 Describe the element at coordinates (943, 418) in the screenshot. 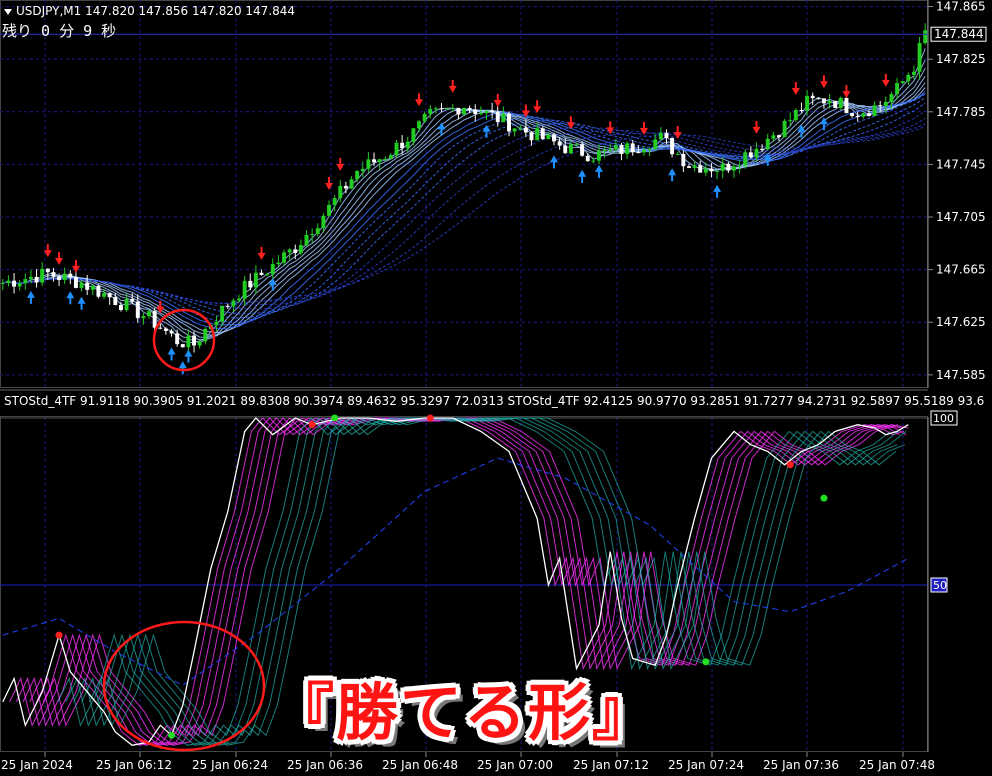

I see `sto-level-label: 100` at that location.